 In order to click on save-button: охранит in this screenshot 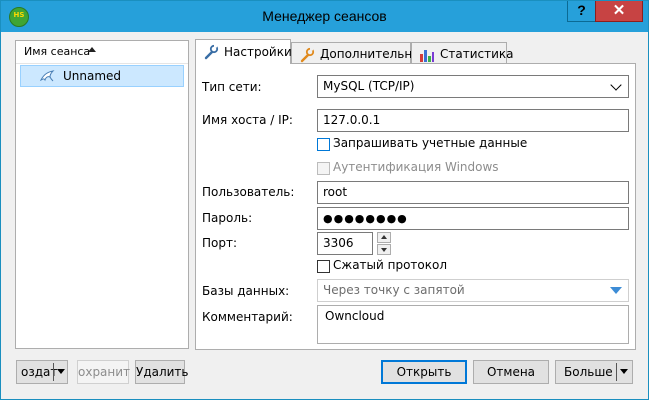, I will do `click(104, 372)`.